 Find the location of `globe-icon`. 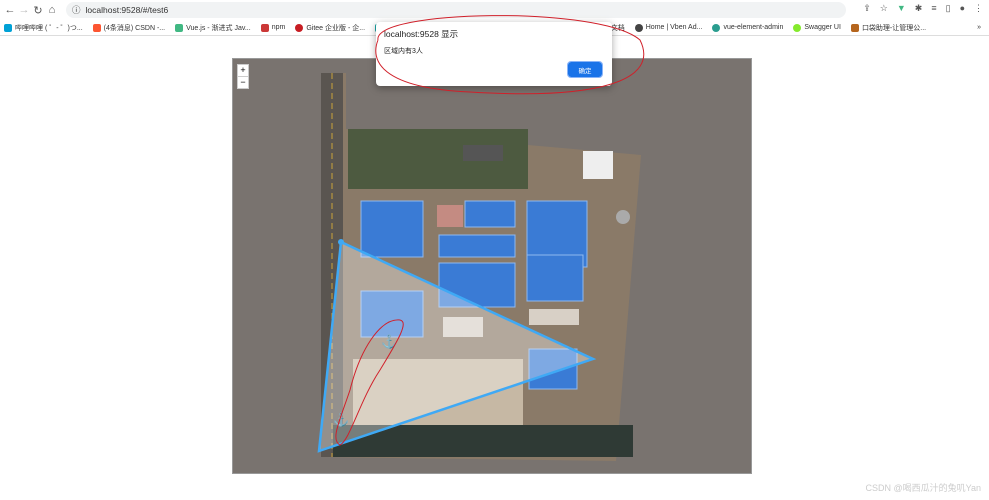

globe-icon is located at coordinates (638, 27).